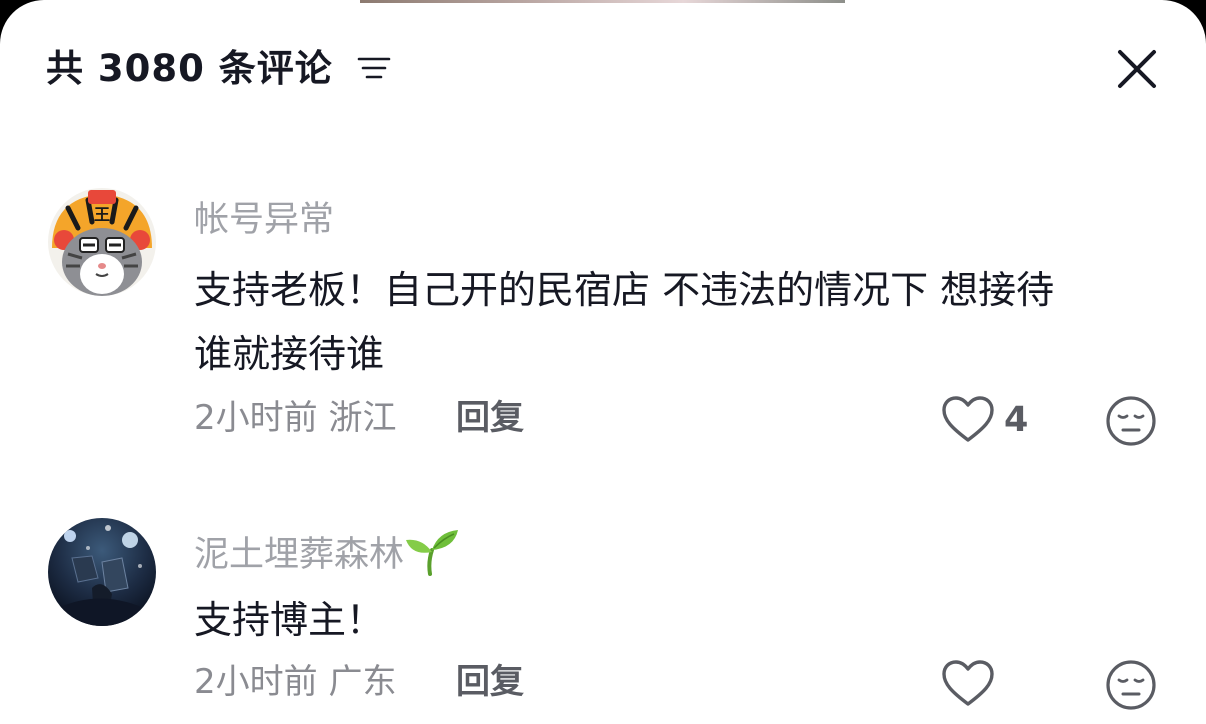 This screenshot has height=724, width=1206. What do you see at coordinates (1137, 69) in the screenshot?
I see `close-icon` at bounding box center [1137, 69].